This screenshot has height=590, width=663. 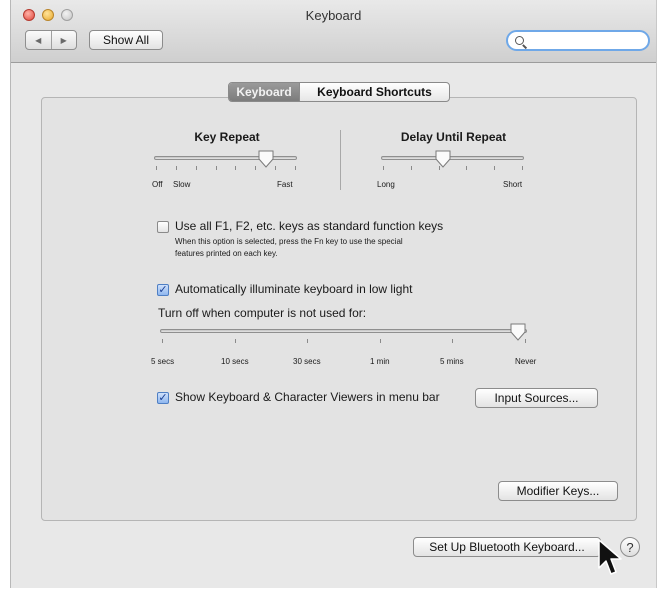 I want to click on delay-until-repeat-slider, so click(x=452, y=162).